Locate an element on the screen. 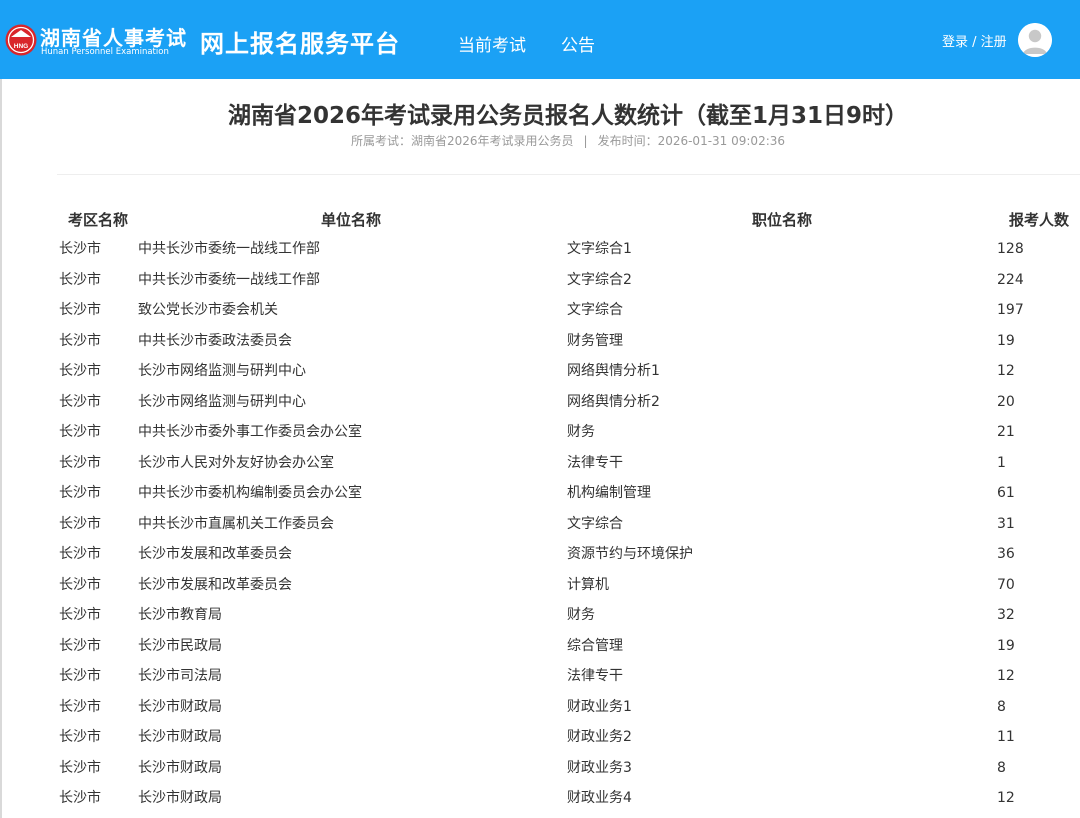 The height and width of the screenshot is (818, 1080). cell-applicant-count: 61 is located at coordinates (1006, 493).